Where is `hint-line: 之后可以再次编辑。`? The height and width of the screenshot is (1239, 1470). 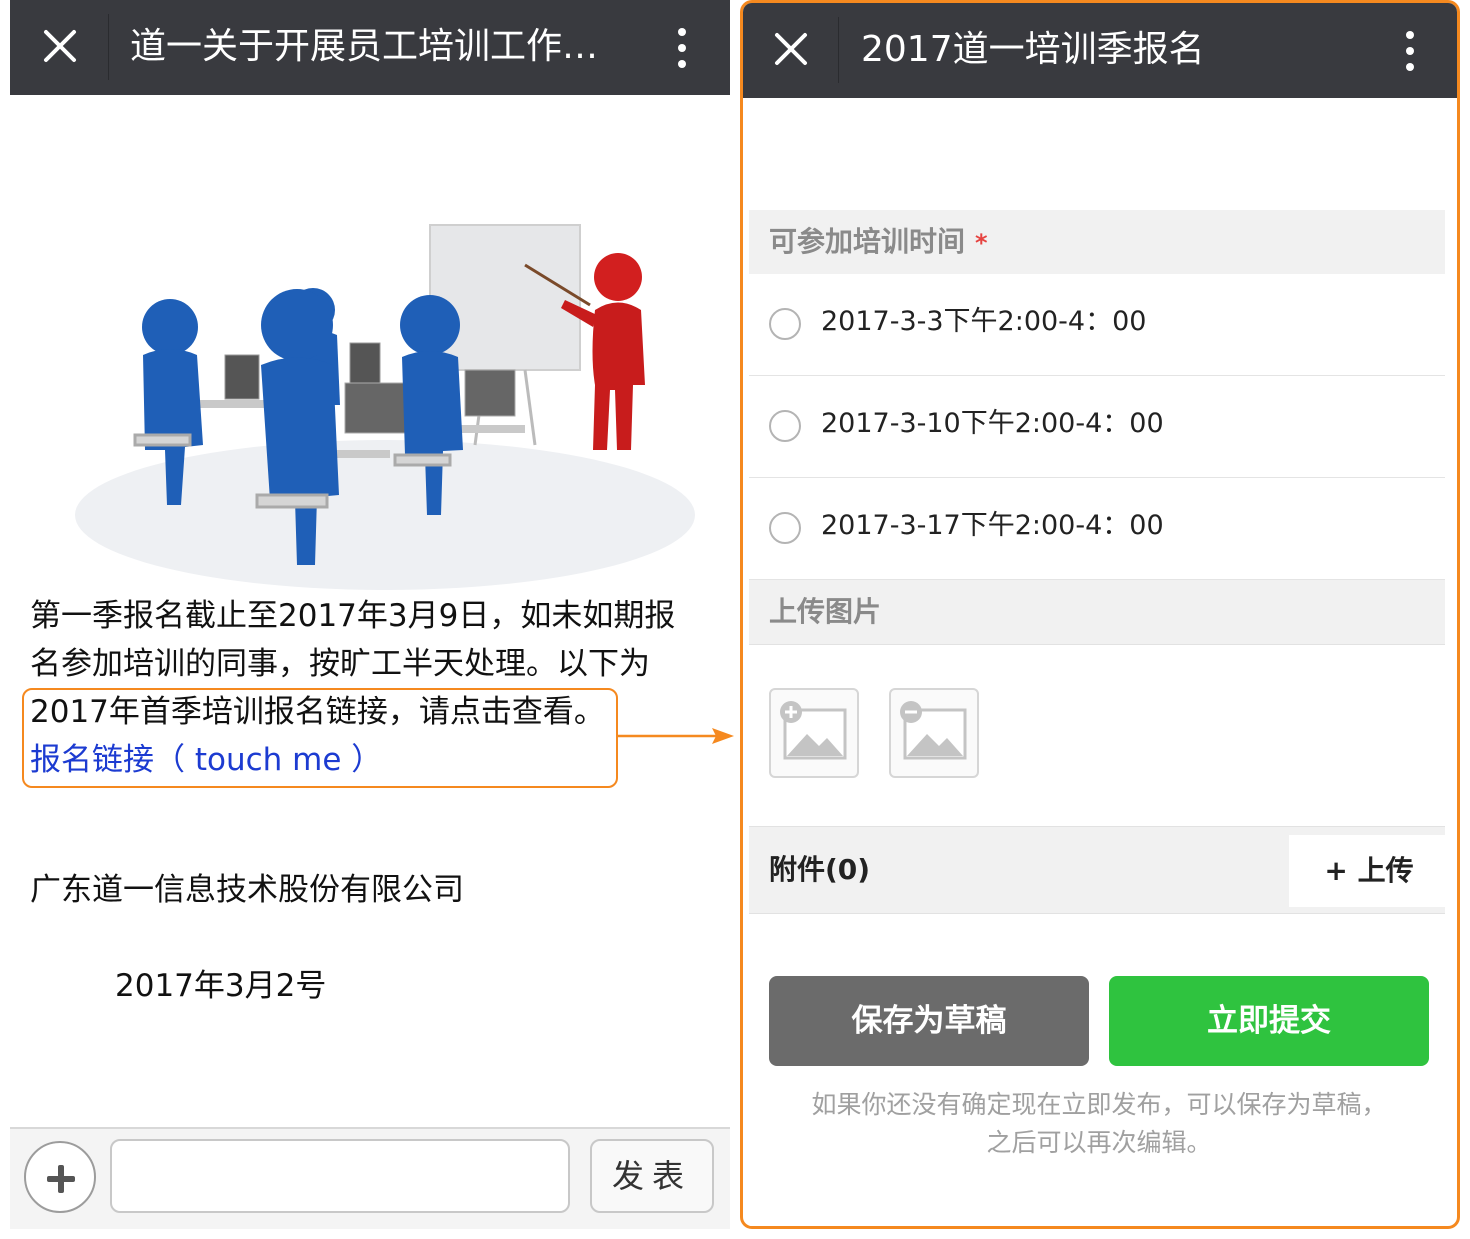
hint-line: 之后可以再次编辑。 is located at coordinates (1099, 1142).